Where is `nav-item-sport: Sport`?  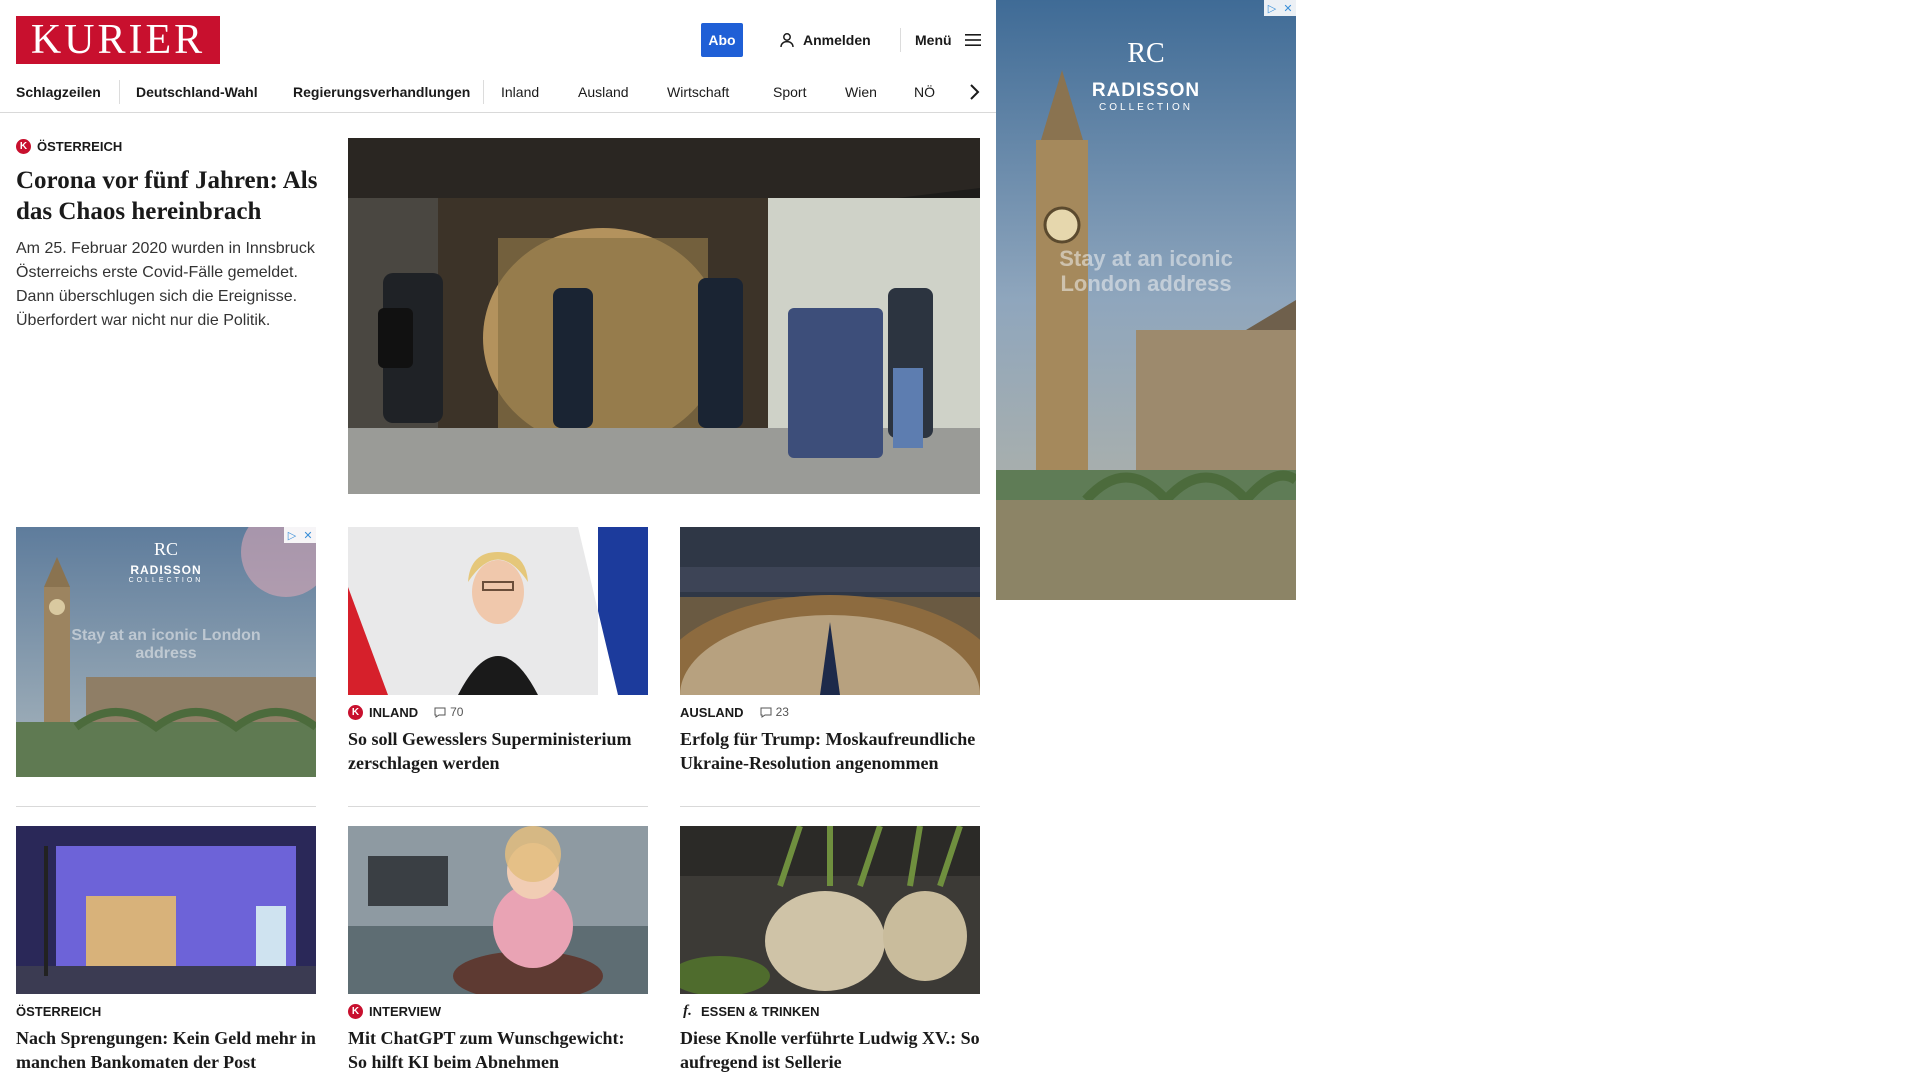
nav-item-sport: Sport is located at coordinates (789, 92).